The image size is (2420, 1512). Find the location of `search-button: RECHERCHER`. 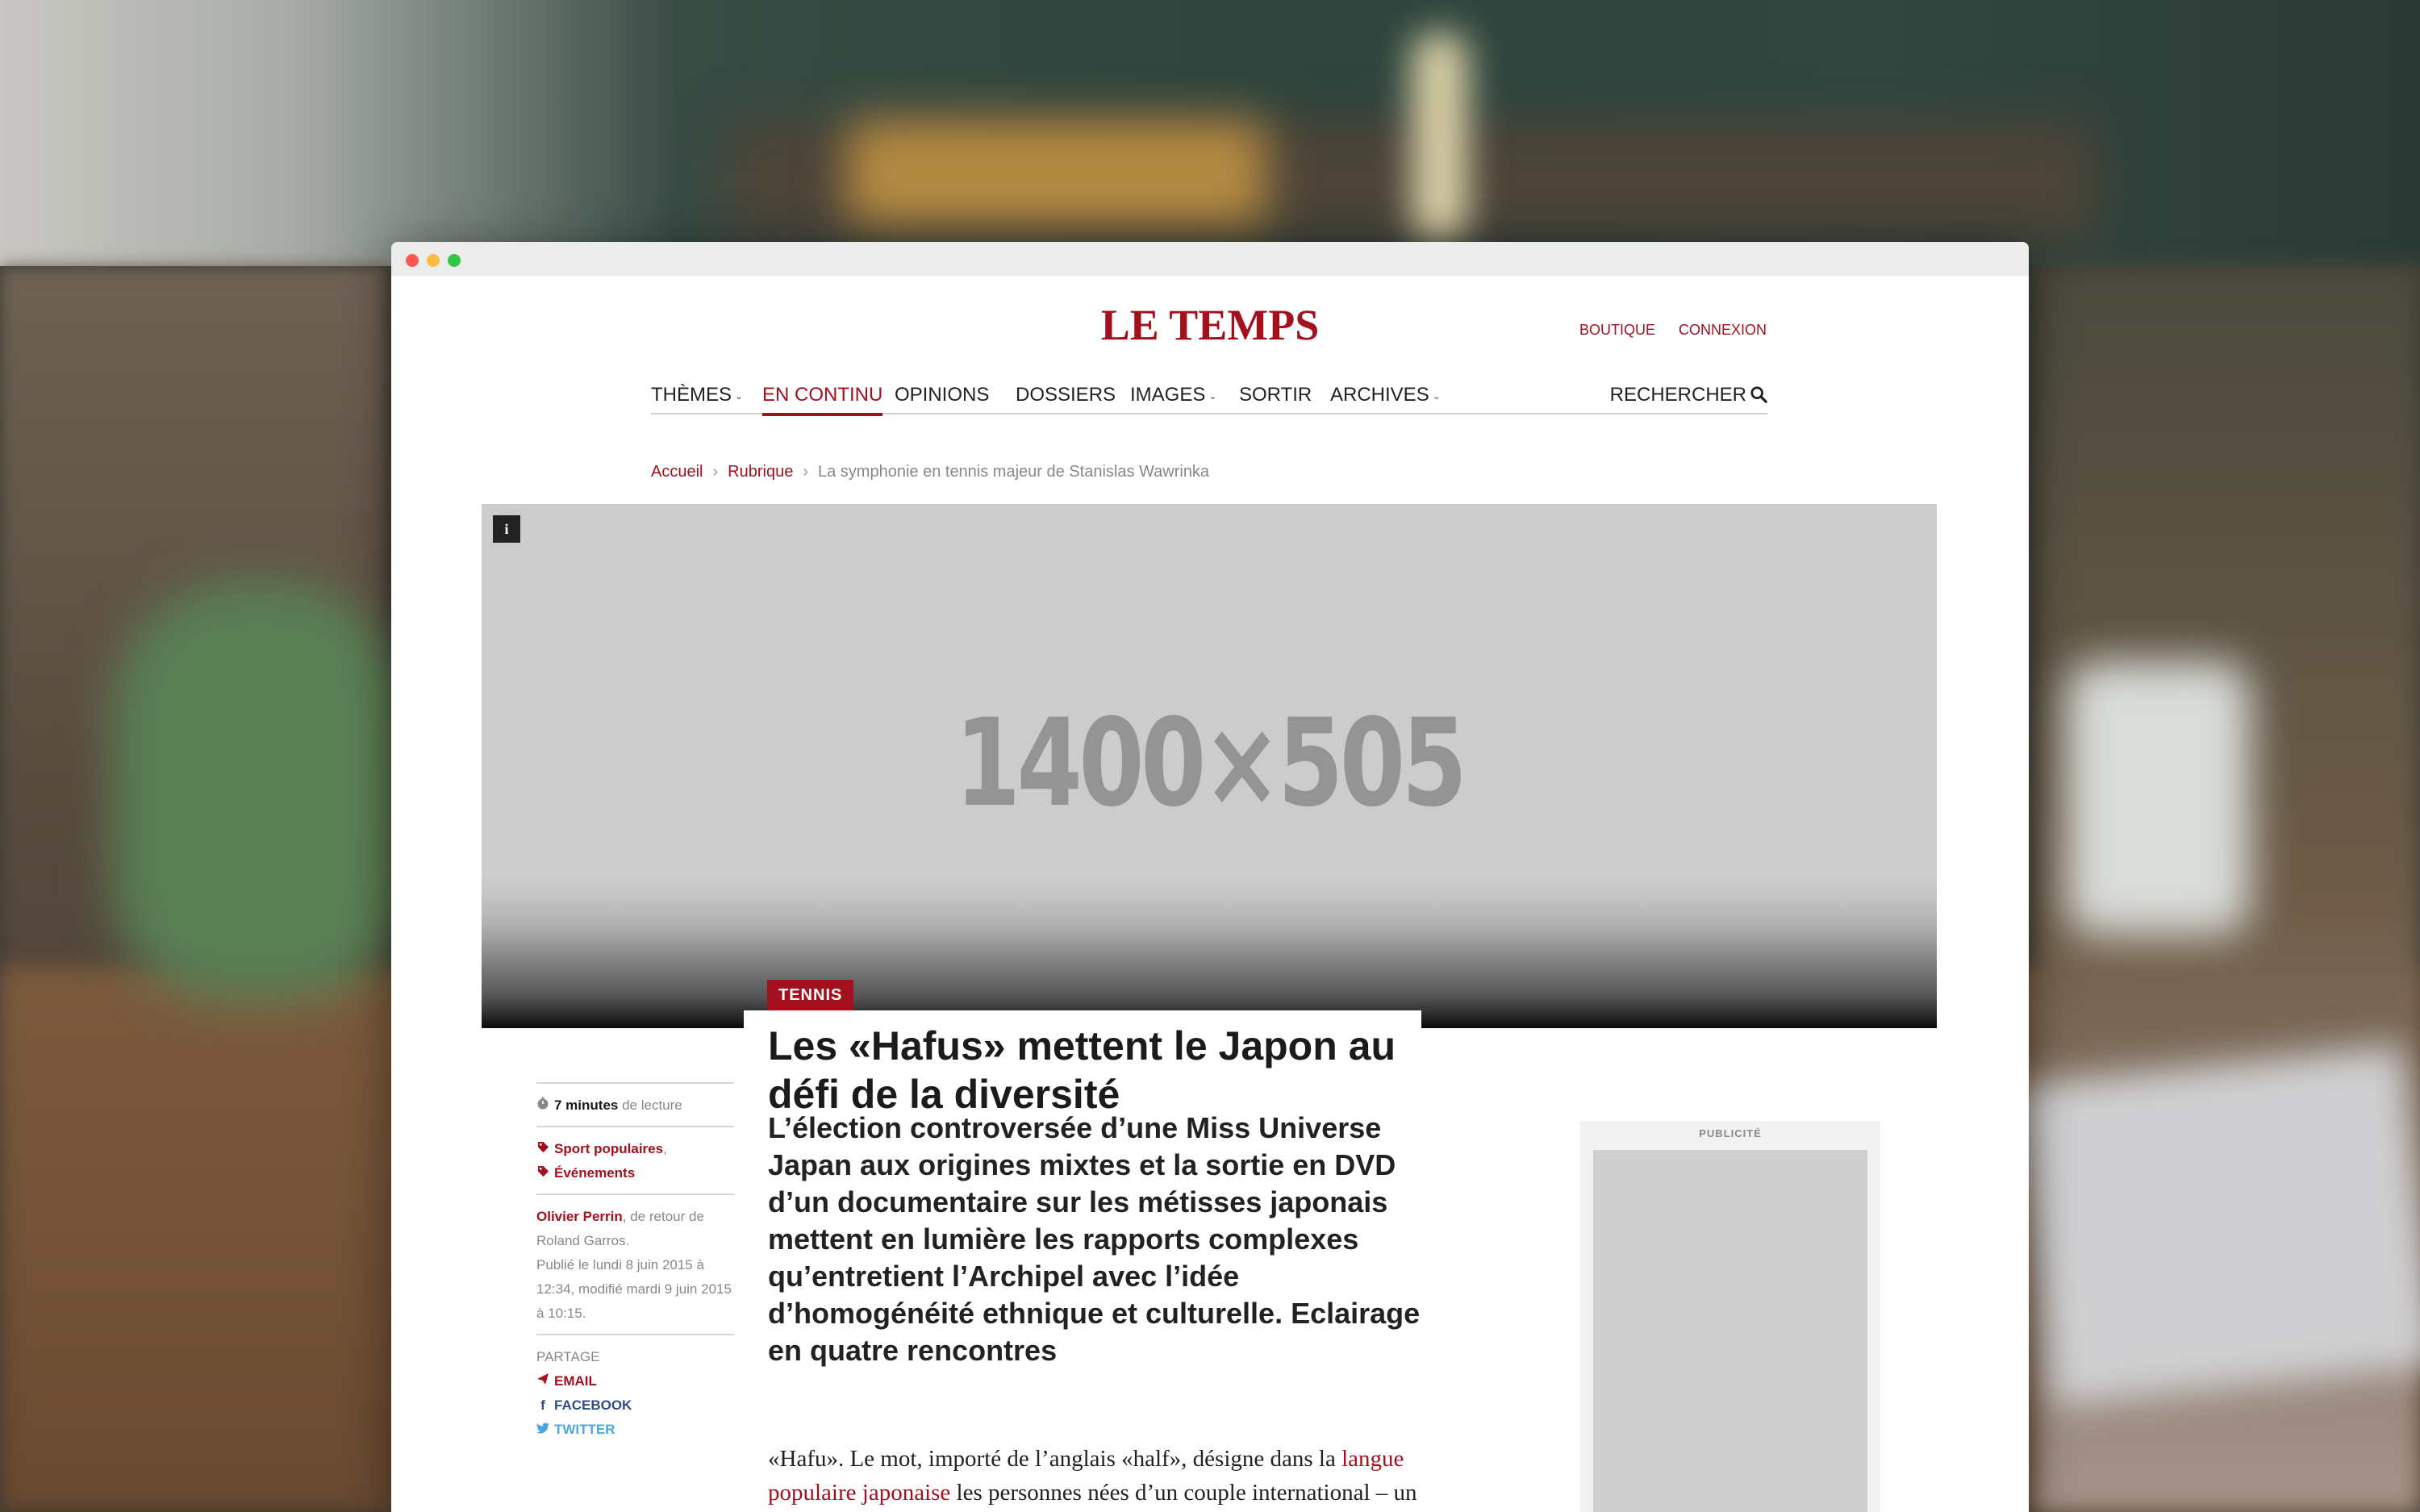

search-button: RECHERCHER is located at coordinates (1689, 395).